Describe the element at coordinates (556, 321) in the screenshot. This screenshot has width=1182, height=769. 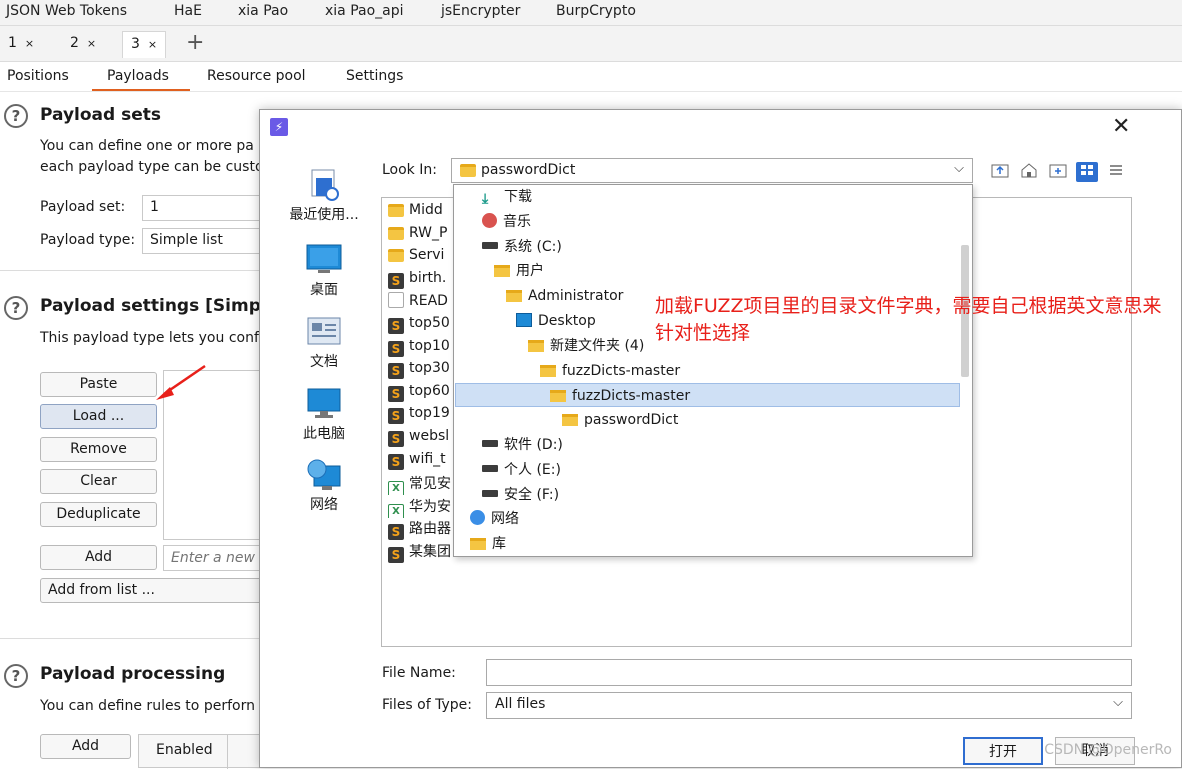
I see `dropdown-item: Desktop` at that location.